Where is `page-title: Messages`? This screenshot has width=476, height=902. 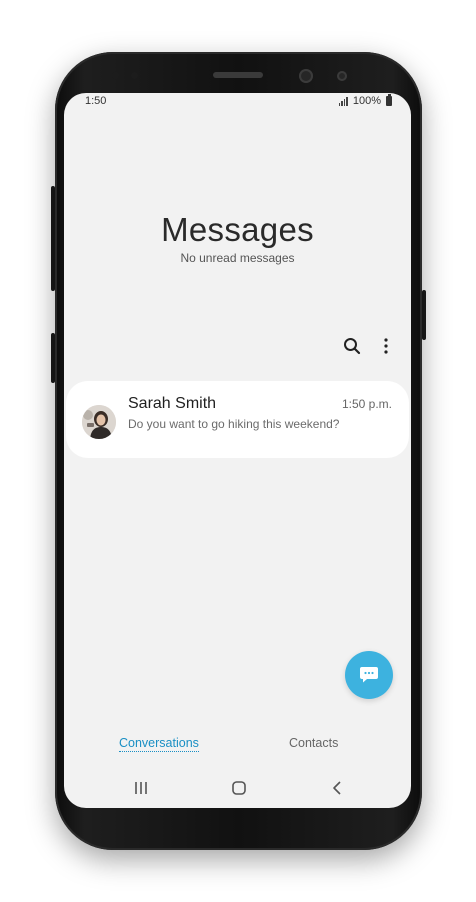
page-title: Messages is located at coordinates (237, 229).